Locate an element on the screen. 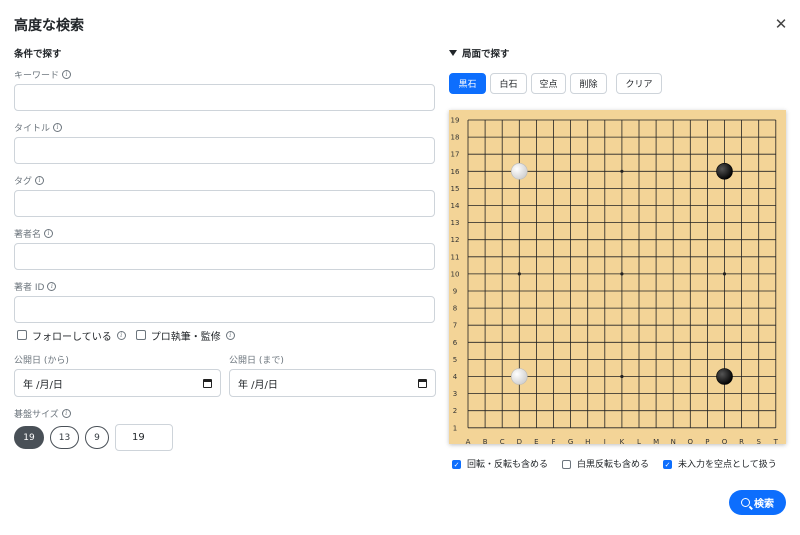  row-label: 9 is located at coordinates (455, 292).